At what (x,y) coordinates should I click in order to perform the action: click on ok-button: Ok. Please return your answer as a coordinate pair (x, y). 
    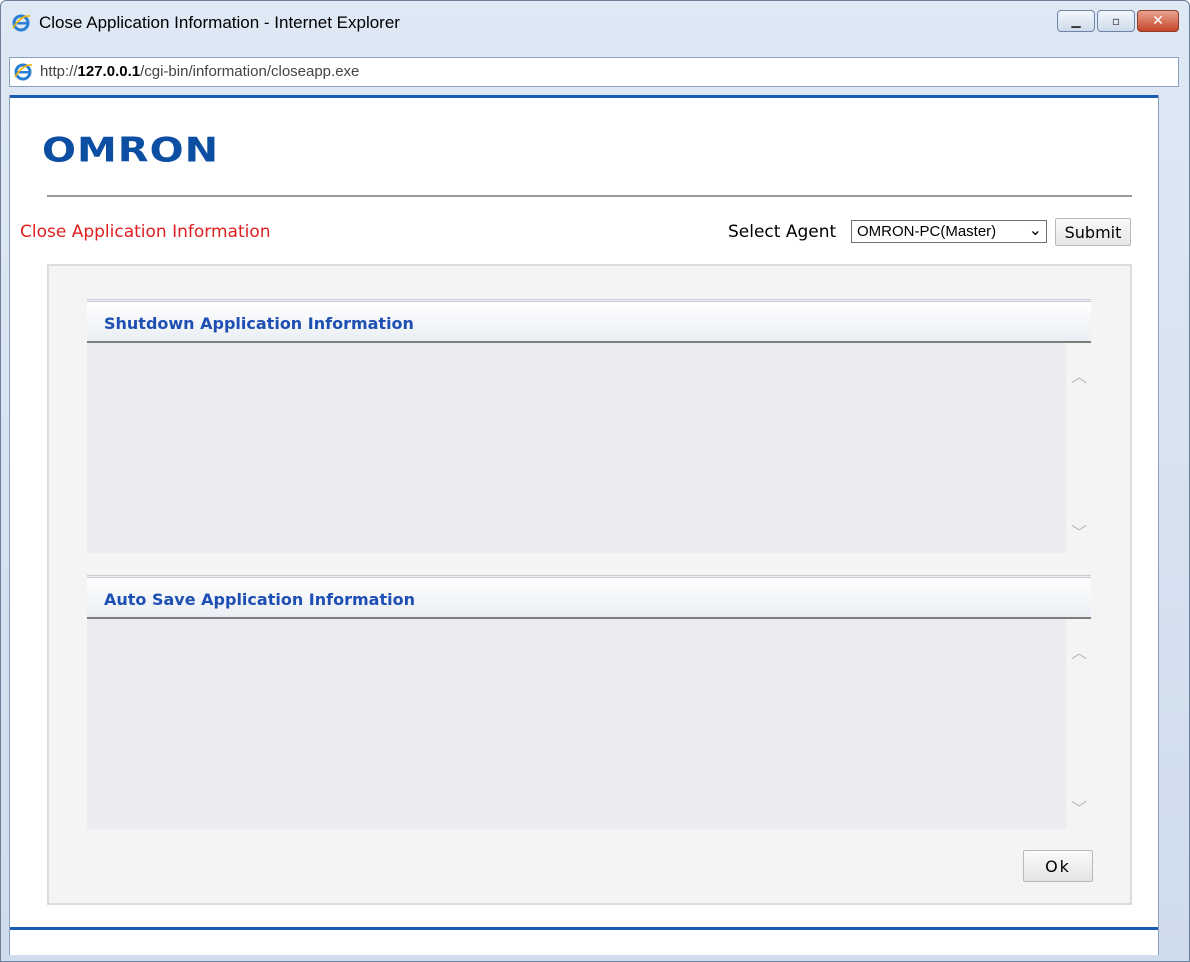
    Looking at the image, I should click on (1058, 866).